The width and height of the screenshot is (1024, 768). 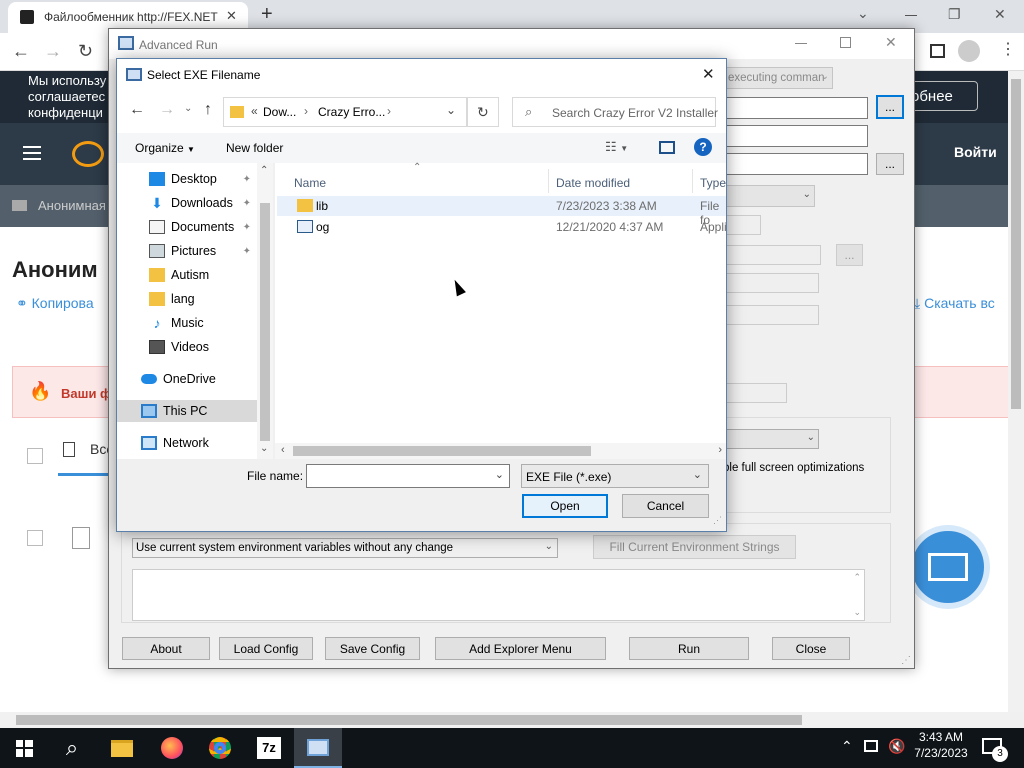 What do you see at coordinates (795, 108) in the screenshot?
I see `program-path-input` at bounding box center [795, 108].